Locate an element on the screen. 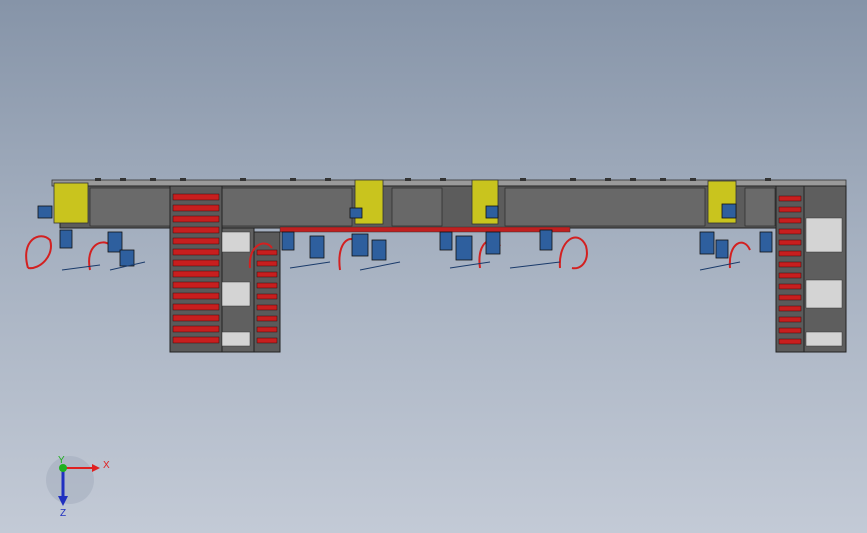 This screenshot has width=867, height=533. z-axis-label: Z is located at coordinates (63, 513).